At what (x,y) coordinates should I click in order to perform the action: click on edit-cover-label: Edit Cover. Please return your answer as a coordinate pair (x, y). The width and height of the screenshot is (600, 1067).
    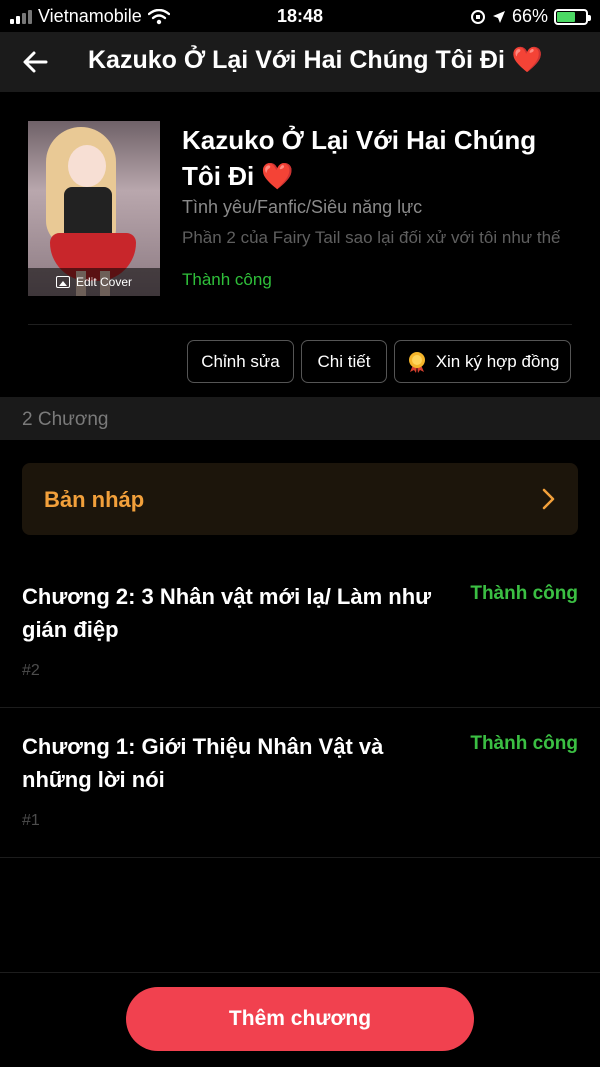
    Looking at the image, I should click on (104, 282).